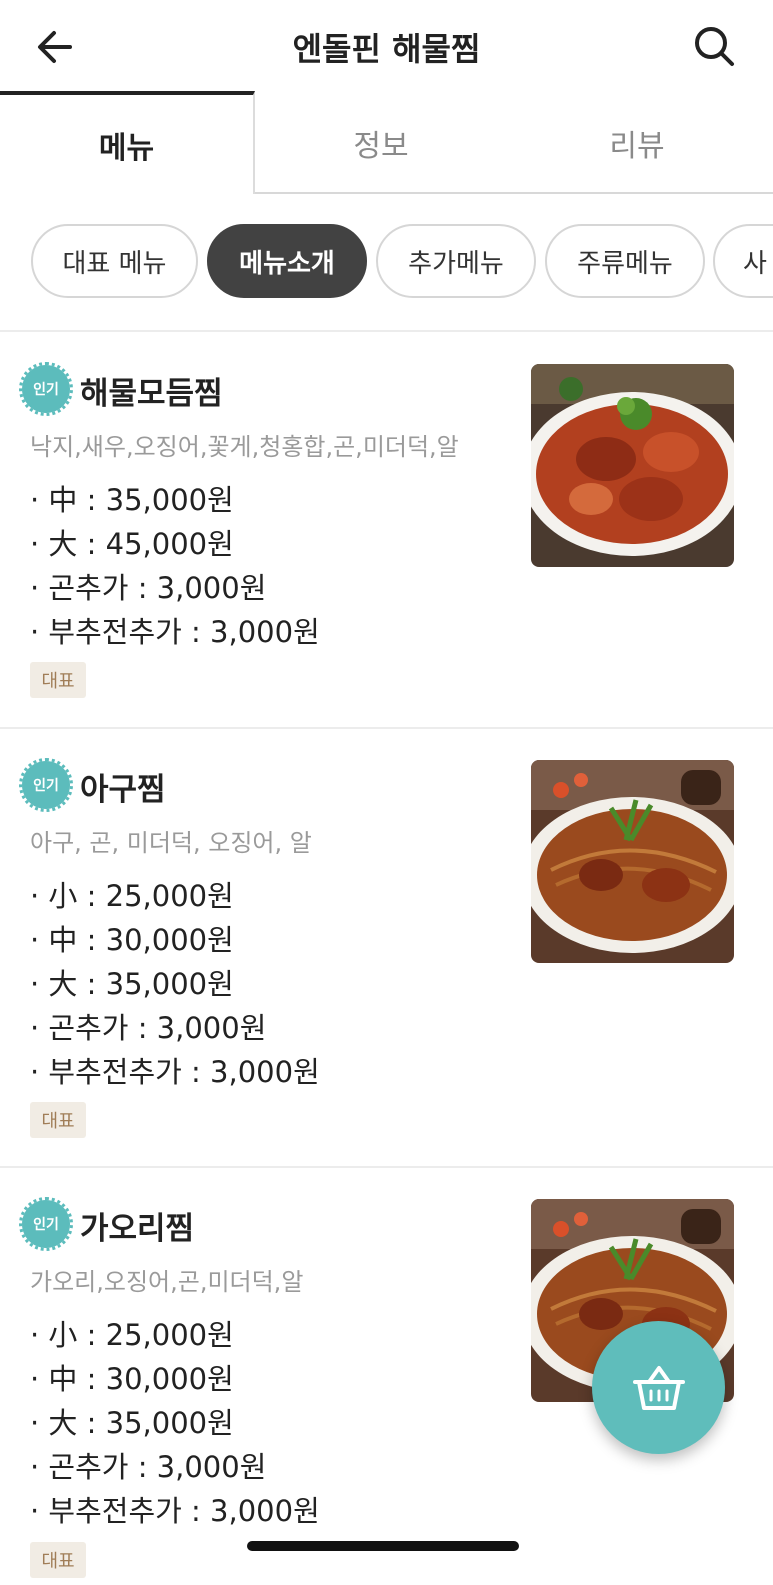 Image resolution: width=773 pixels, height=1585 pixels. I want to click on menu-item-name: 가오리찜, so click(137, 1229).